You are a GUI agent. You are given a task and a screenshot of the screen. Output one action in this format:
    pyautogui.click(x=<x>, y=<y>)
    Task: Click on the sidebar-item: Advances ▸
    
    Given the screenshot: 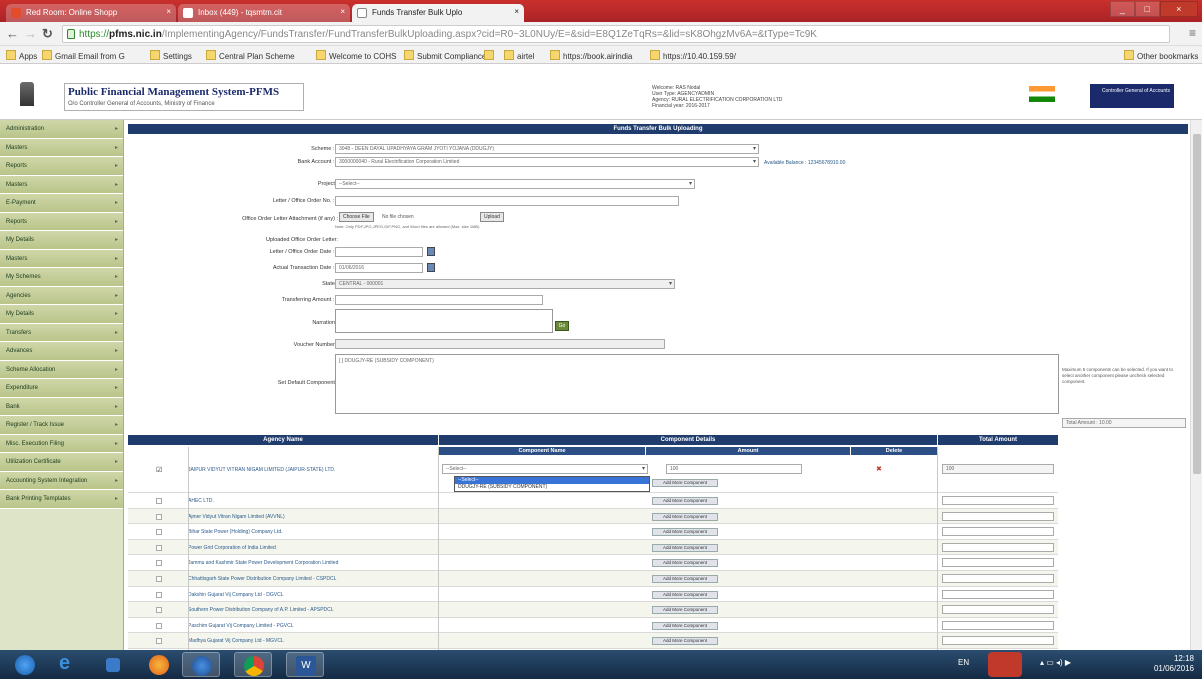 What is the action you would take?
    pyautogui.click(x=61, y=351)
    